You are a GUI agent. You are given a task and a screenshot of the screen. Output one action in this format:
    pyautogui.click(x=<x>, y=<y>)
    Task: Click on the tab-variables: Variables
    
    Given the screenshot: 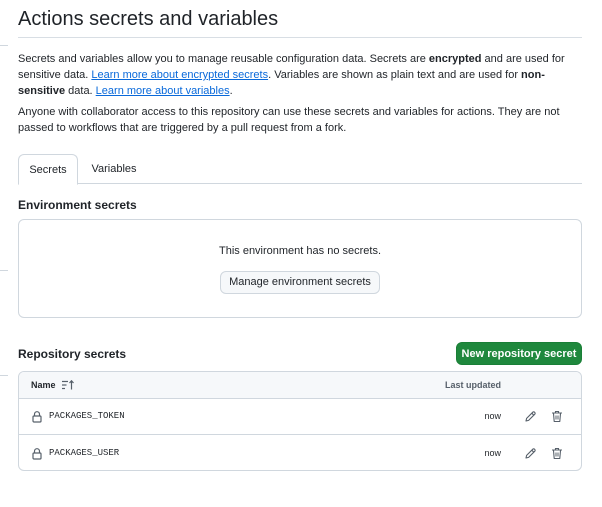 What is the action you would take?
    pyautogui.click(x=114, y=169)
    